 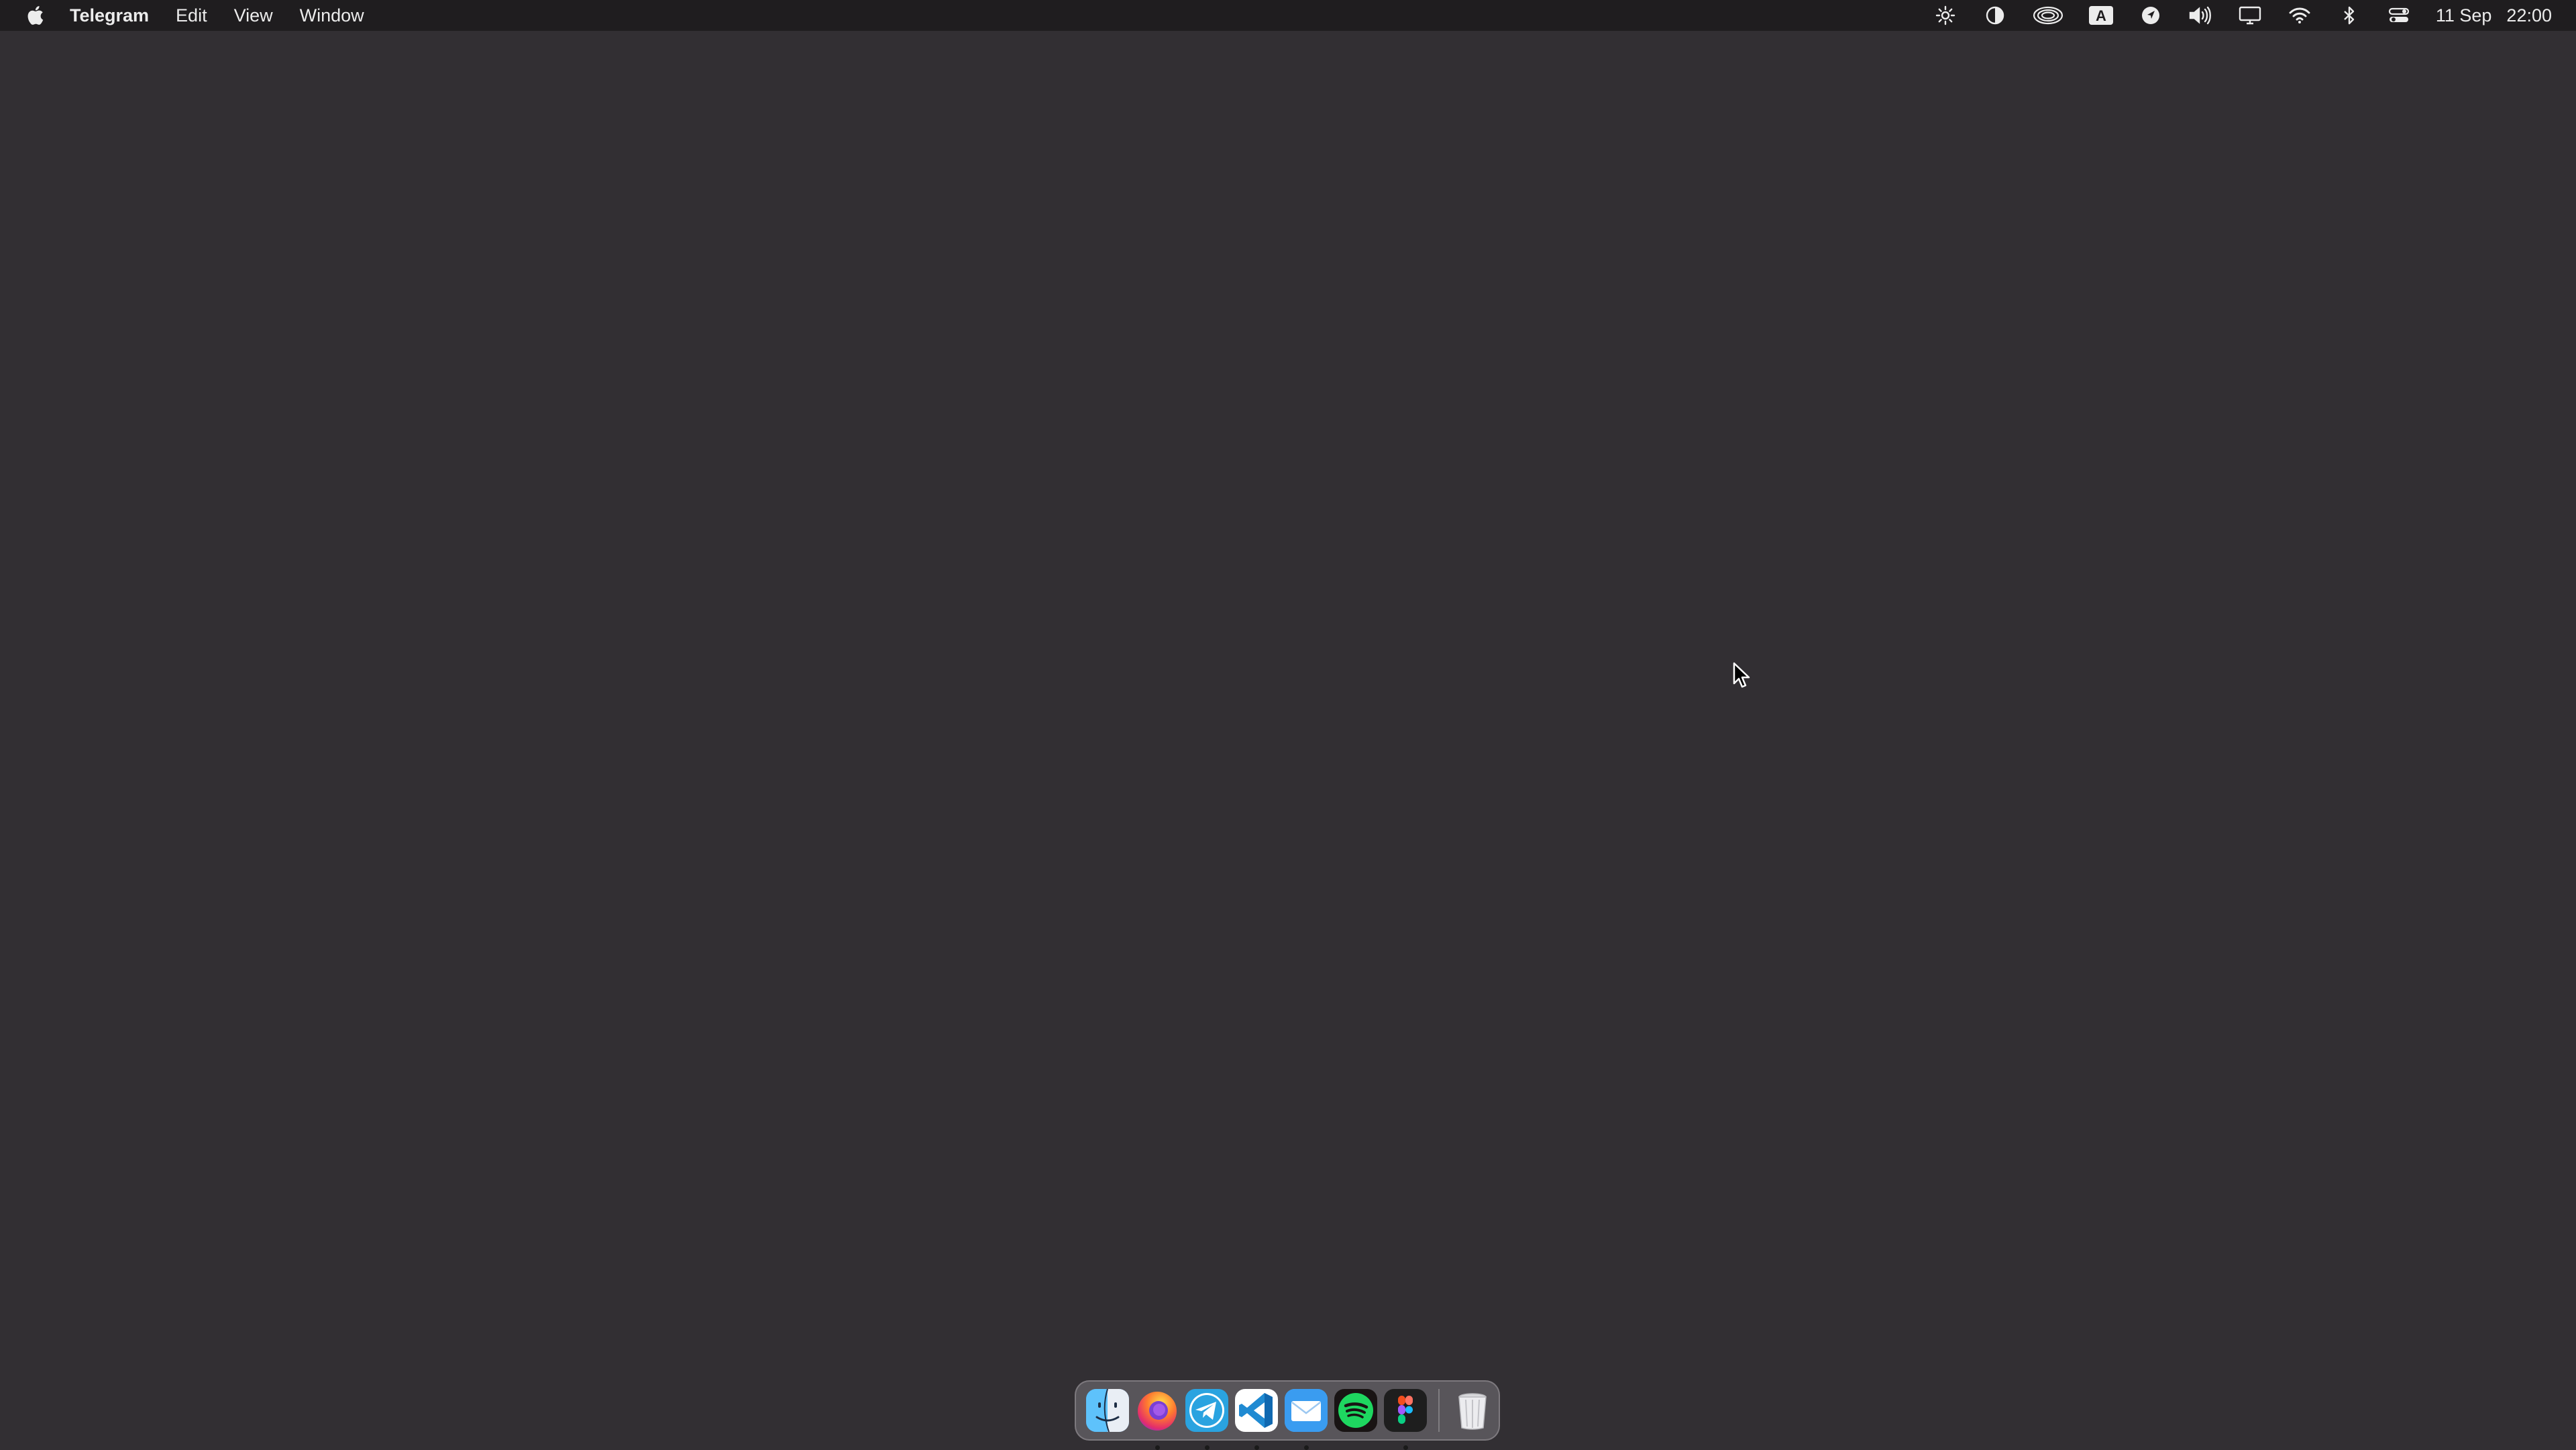 I want to click on dock-item-trash, so click(x=1472, y=1410).